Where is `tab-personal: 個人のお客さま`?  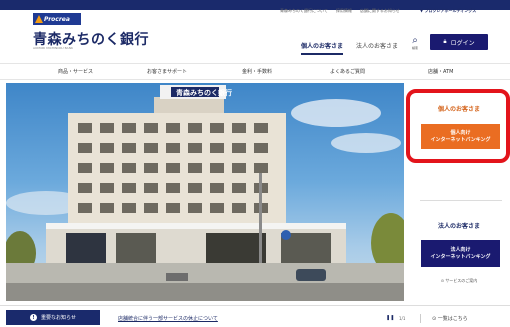 tab-personal: 個人のお客さま is located at coordinates (322, 48).